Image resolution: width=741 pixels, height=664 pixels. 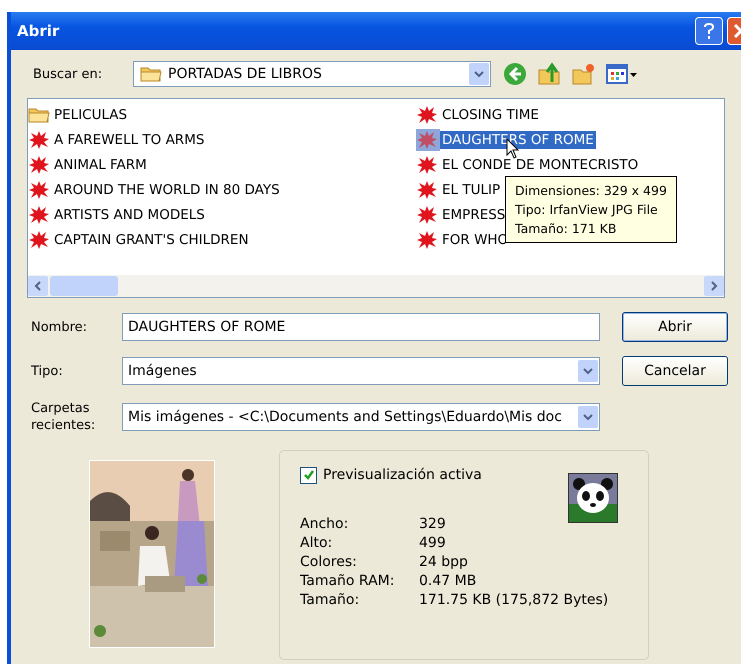 What do you see at coordinates (433, 543) in the screenshot?
I see `property-value: 499` at bounding box center [433, 543].